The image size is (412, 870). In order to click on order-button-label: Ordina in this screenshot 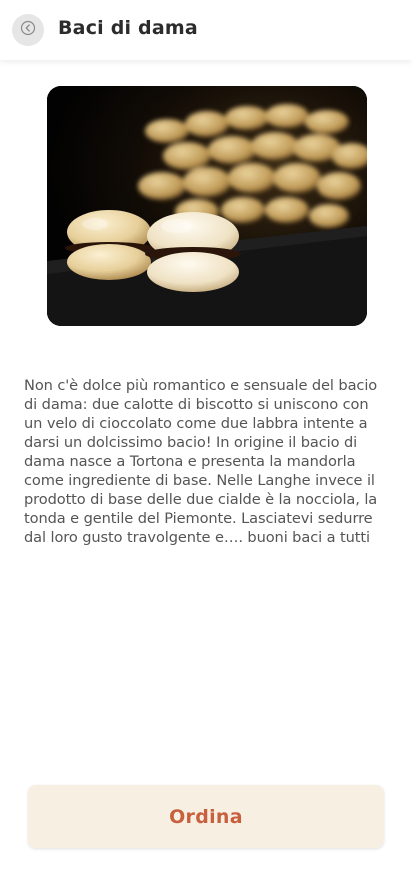, I will do `click(206, 816)`.